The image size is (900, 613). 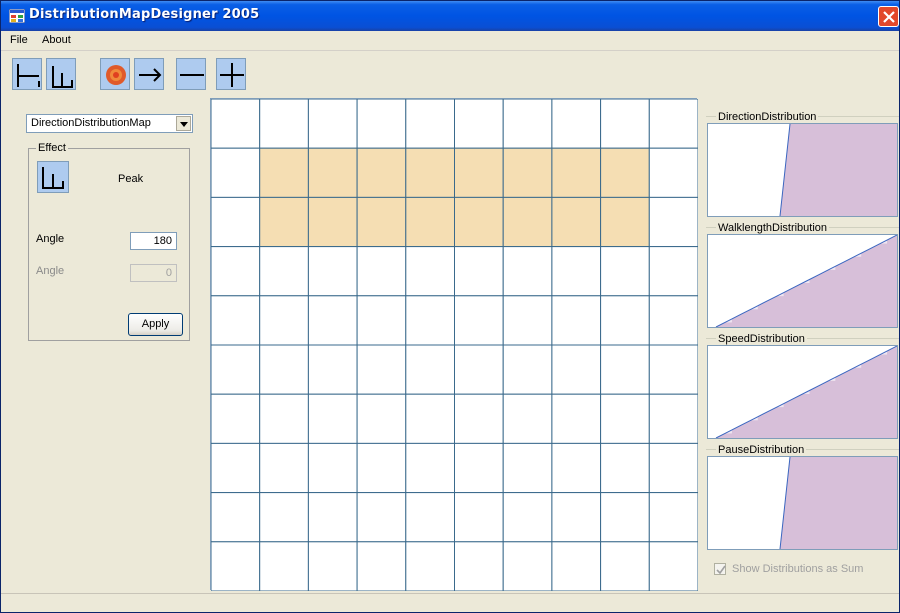 What do you see at coordinates (888, 16) in the screenshot?
I see `close-button` at bounding box center [888, 16].